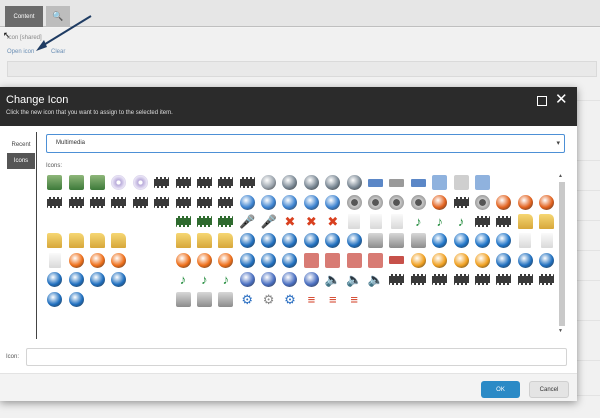 This screenshot has height=418, width=600. I want to click on cancel-button: Cancel, so click(549, 389).